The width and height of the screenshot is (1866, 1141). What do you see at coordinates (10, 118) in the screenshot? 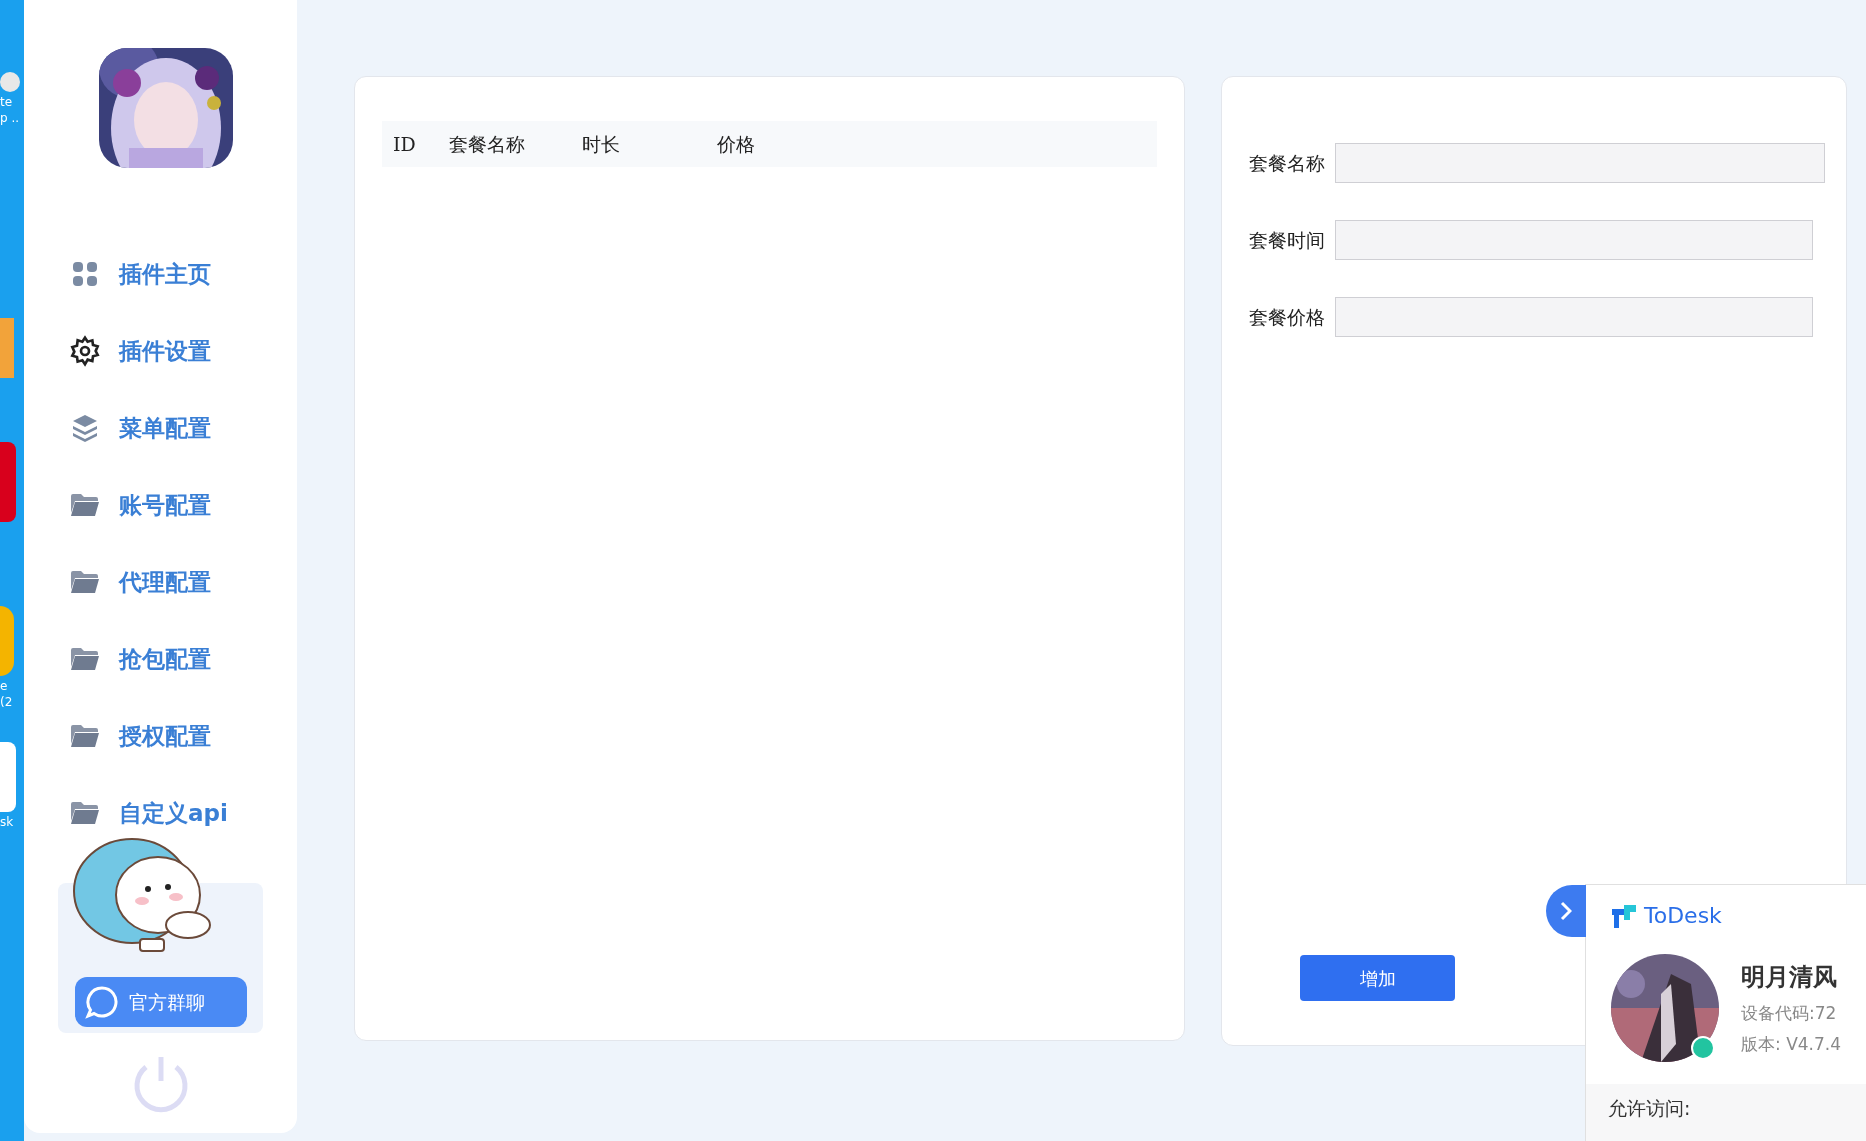
I see `desktop-label: p ..` at bounding box center [10, 118].